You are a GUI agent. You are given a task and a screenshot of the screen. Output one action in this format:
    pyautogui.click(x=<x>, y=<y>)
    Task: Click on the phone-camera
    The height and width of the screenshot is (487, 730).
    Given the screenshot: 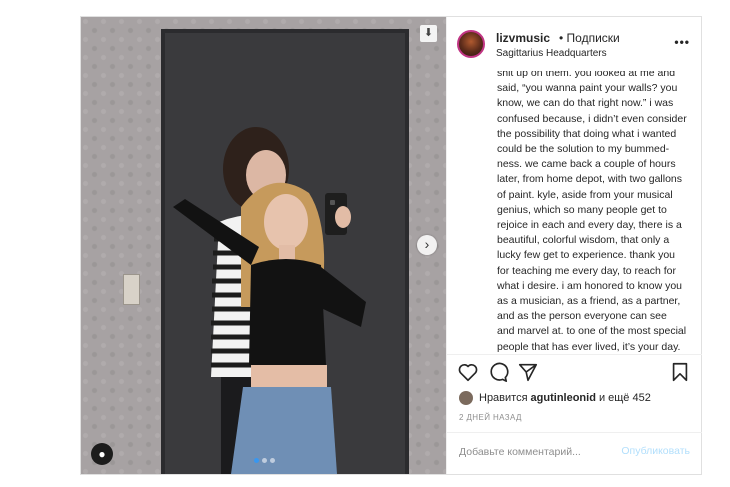 What is the action you would take?
    pyautogui.click(x=332, y=202)
    